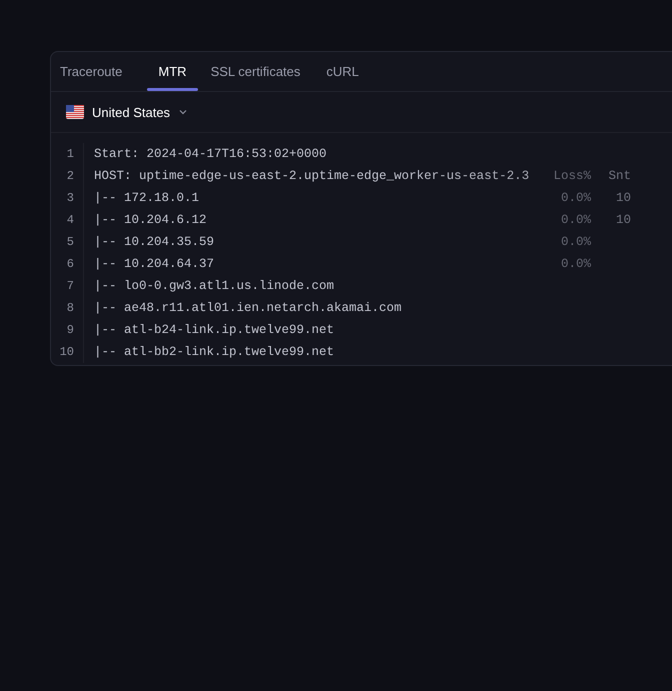 Image resolution: width=672 pixels, height=691 pixels. I want to click on output-line: Start: 2024-04-17T16:53:02+0000, so click(210, 154).